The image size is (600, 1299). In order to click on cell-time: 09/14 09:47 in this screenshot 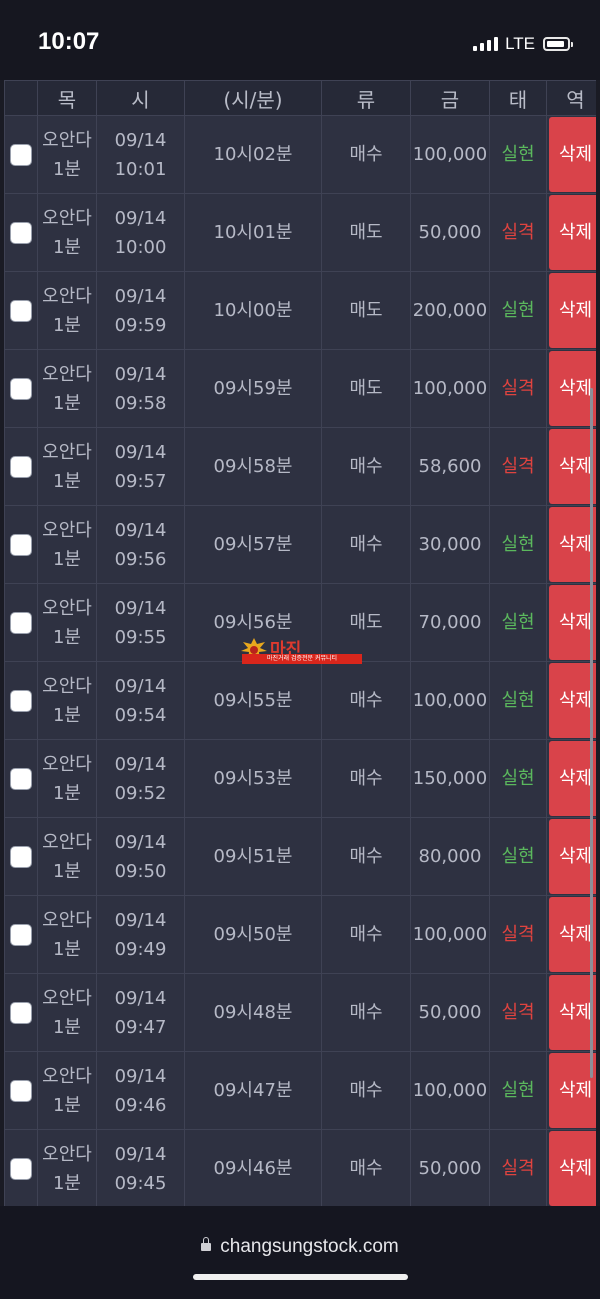, I will do `click(140, 1012)`.